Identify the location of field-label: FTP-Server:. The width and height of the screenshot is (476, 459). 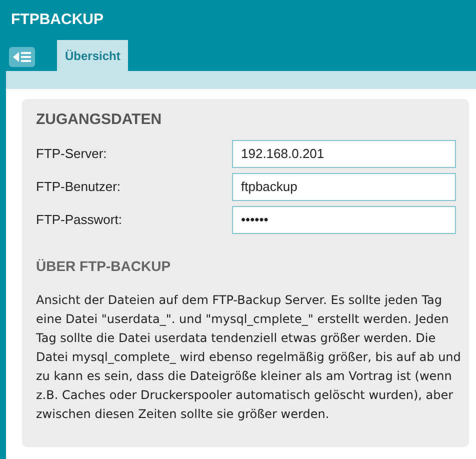
(72, 153).